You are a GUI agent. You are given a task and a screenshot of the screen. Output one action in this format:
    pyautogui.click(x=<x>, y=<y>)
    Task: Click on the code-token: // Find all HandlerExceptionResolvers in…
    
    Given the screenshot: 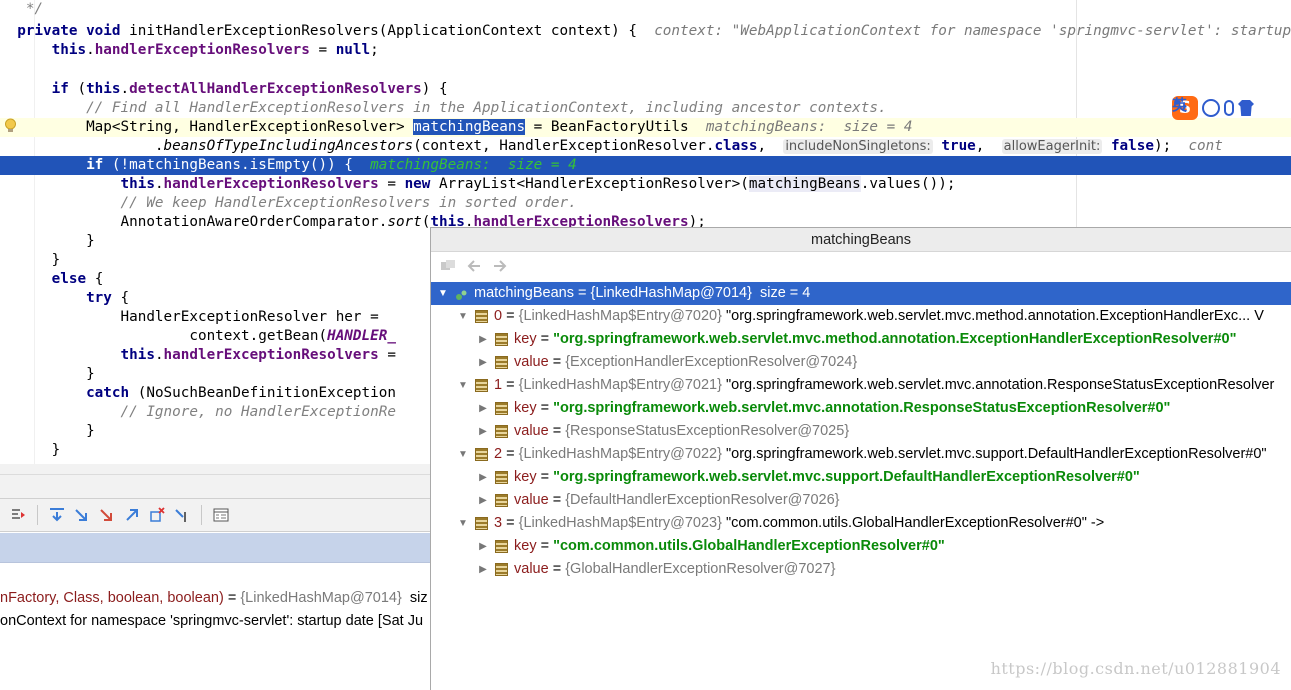 What is the action you would take?
    pyautogui.click(x=443, y=108)
    